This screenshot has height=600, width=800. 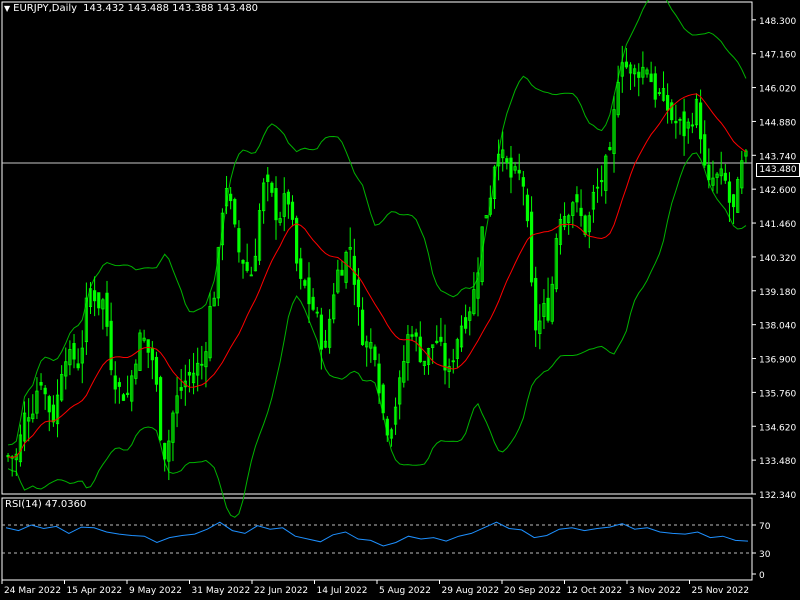 I want to click on price-tick-label: 142.600, so click(x=777, y=191).